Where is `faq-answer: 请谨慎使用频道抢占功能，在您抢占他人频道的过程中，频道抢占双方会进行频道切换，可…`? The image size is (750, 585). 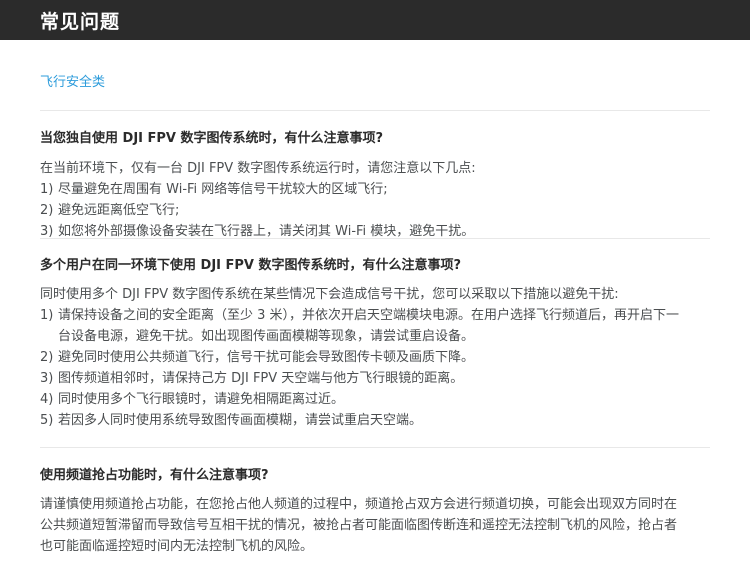 faq-answer: 请谨慎使用频道抢占功能，在您抢占他人频道的过程中，频道抢占双方会进行频道切换，可… is located at coordinates (360, 525).